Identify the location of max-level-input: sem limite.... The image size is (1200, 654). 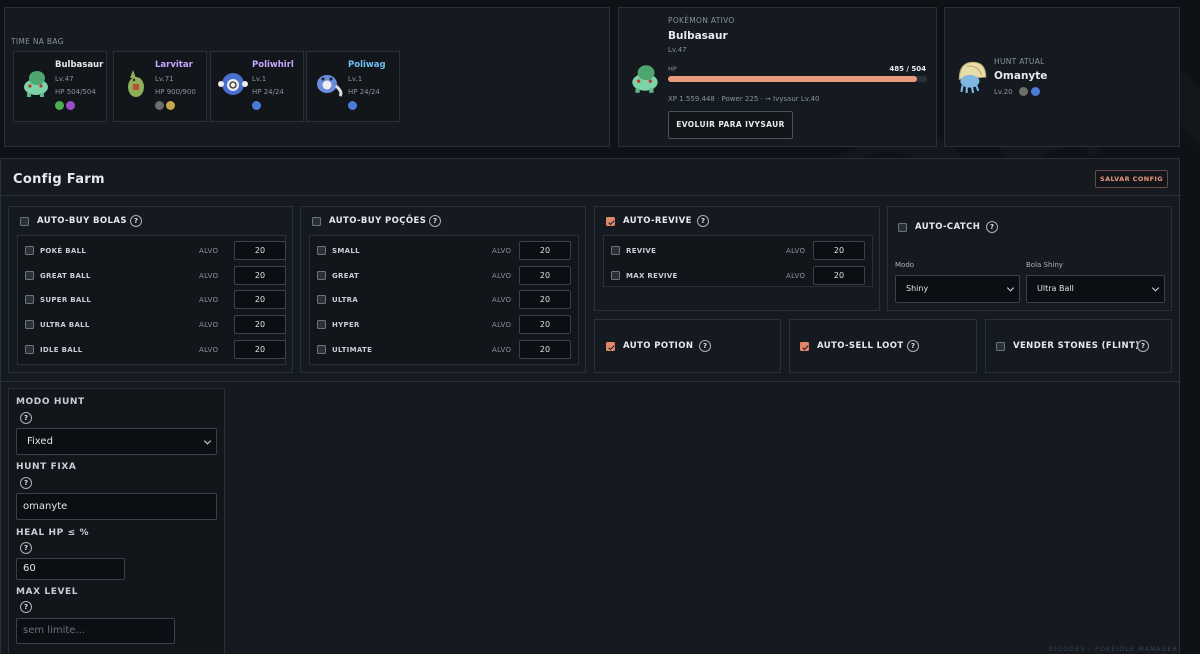
(95, 631).